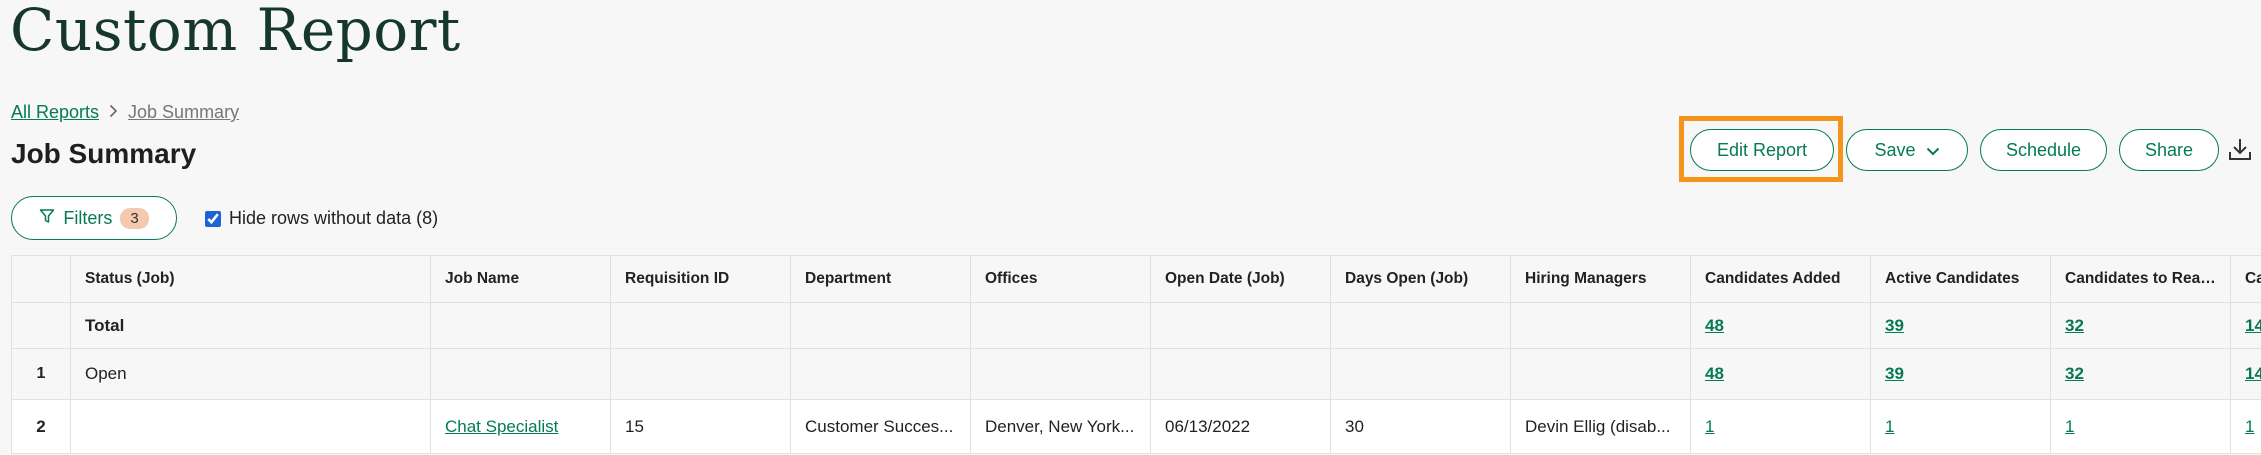 Image resolution: width=2261 pixels, height=455 pixels. Describe the element at coordinates (1933, 150) in the screenshot. I see `chevron-down-icon` at that location.